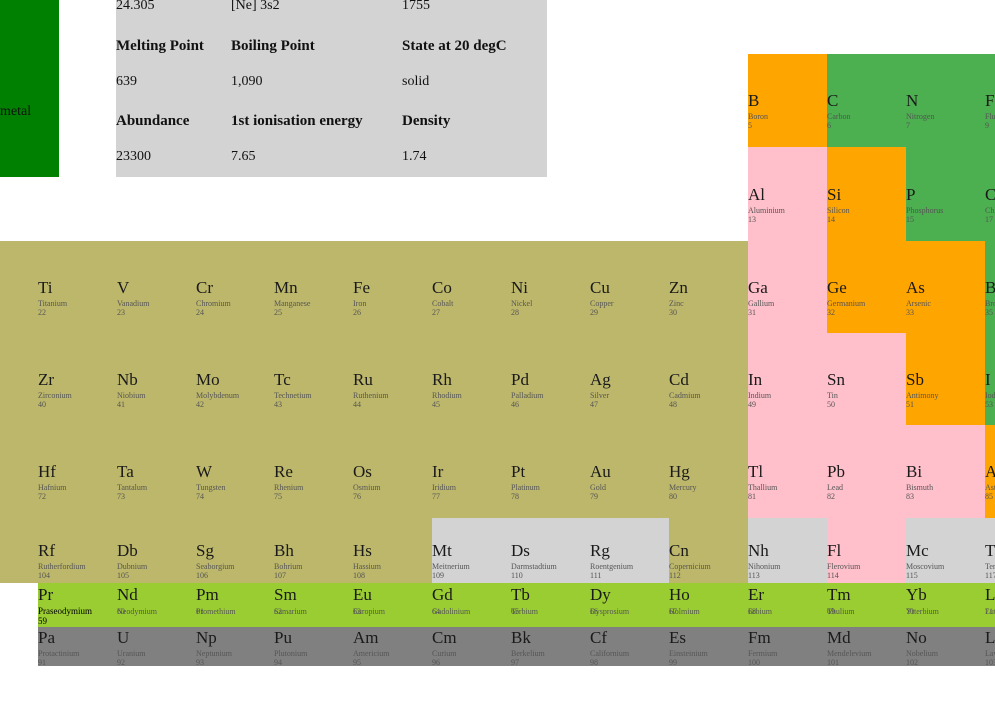 The width and height of the screenshot is (995, 704). I want to click on element-cell-flerovium: Fl Flerovium 114, so click(866, 550).